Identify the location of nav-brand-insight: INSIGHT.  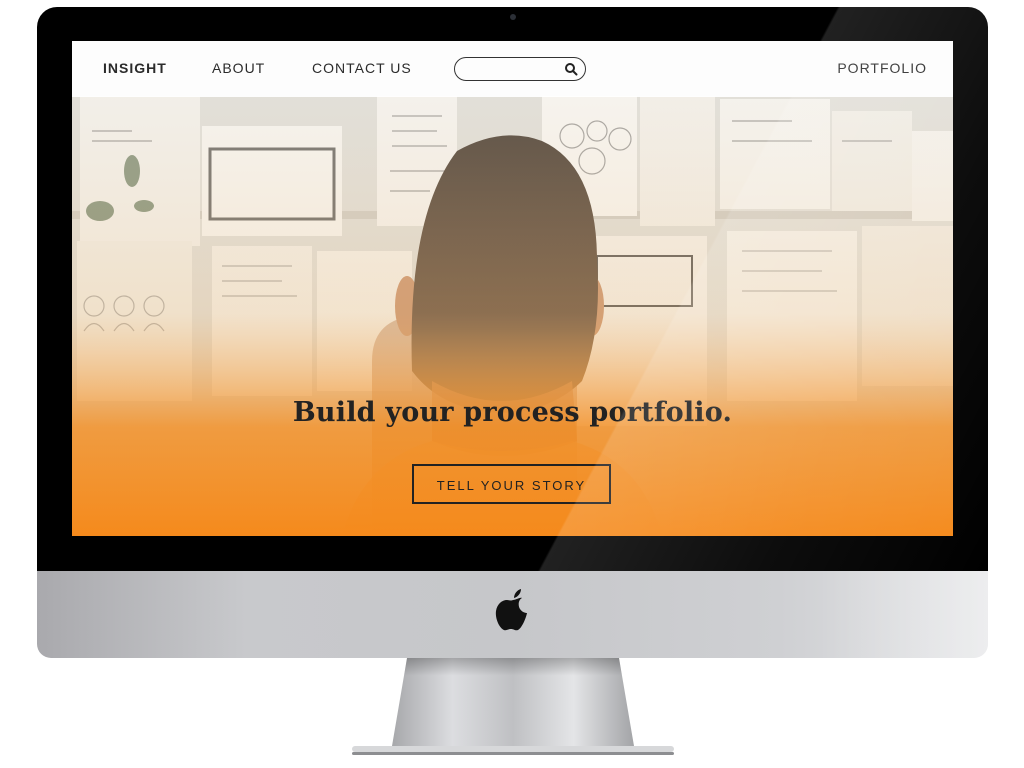
(135, 68).